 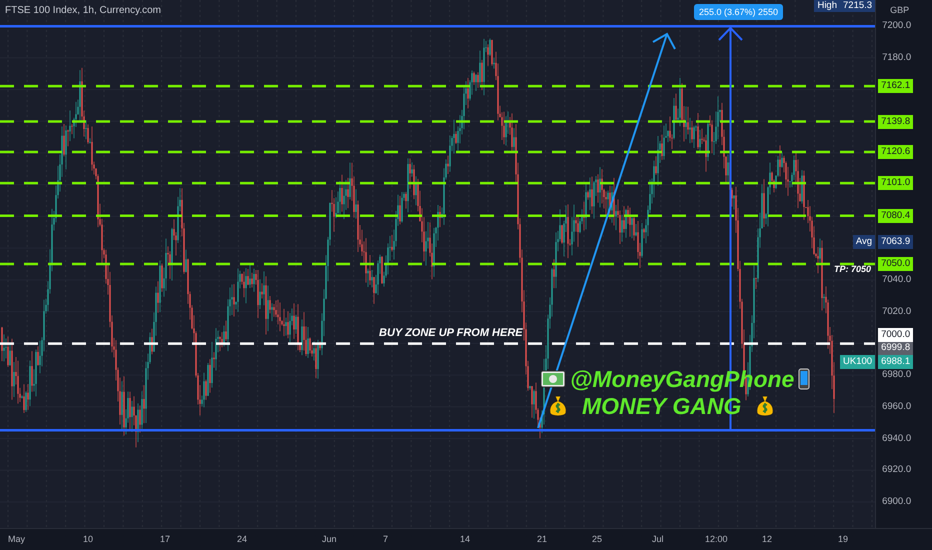 What do you see at coordinates (896, 151) in the screenshot?
I see `price-tag: 7120.6` at bounding box center [896, 151].